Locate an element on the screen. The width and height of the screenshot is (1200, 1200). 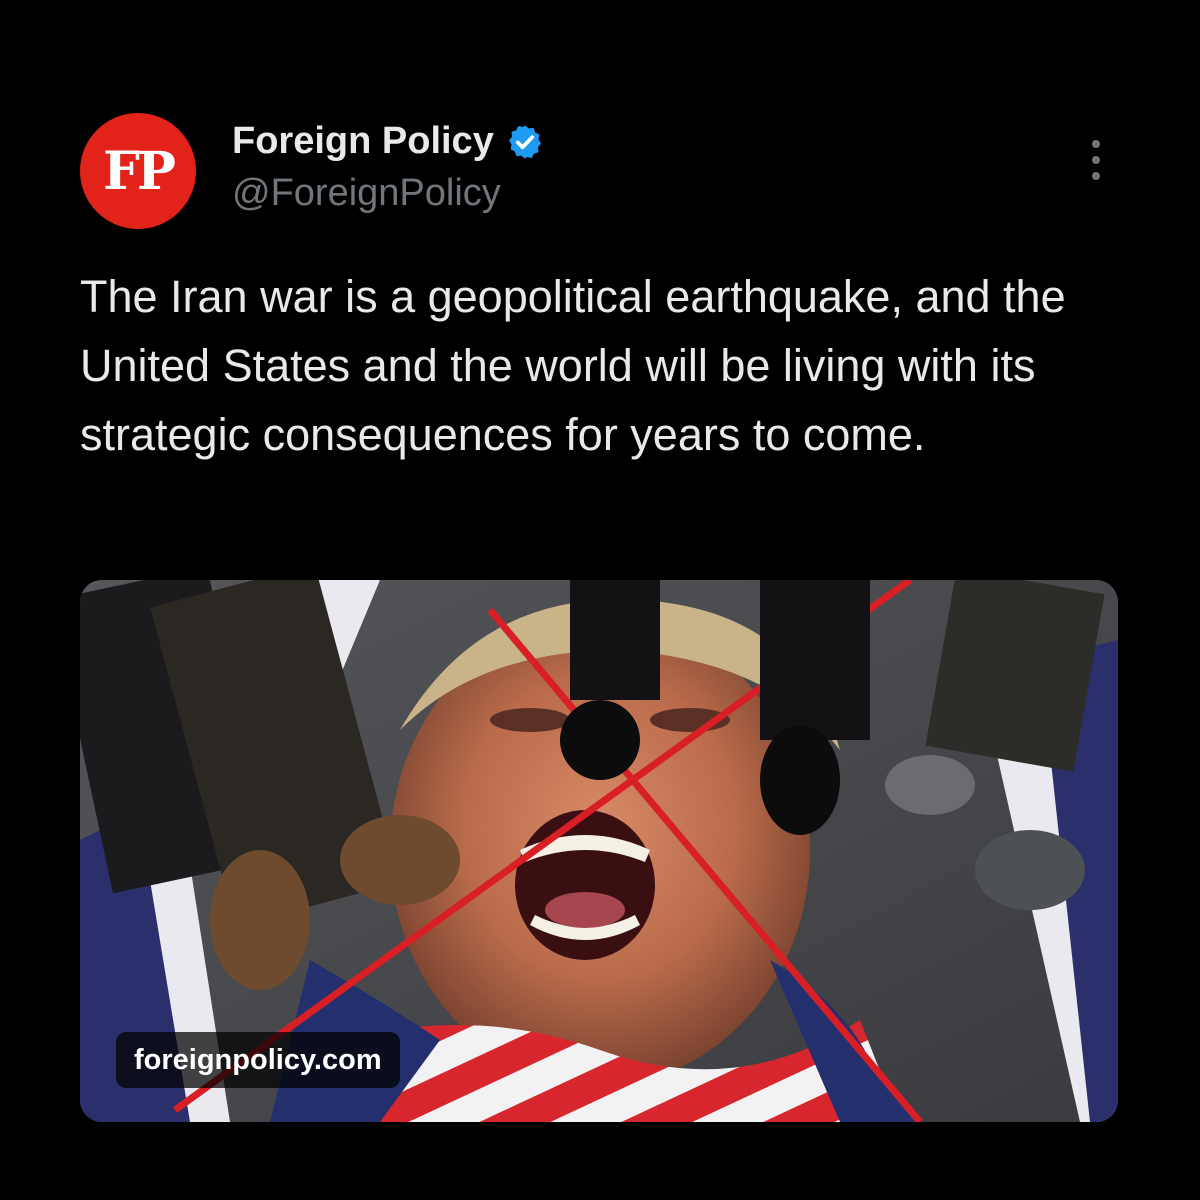
avatar: FP is located at coordinates (138, 171).